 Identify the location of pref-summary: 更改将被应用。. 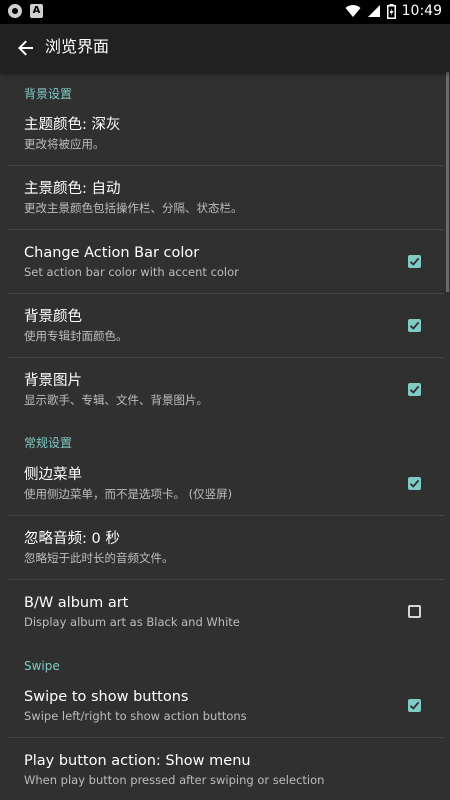
(64, 144).